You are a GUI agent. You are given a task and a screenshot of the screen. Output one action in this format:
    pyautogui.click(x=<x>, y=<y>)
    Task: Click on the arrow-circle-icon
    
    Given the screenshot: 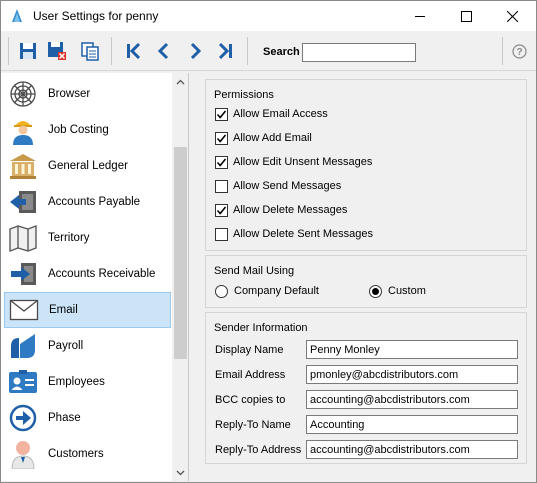 What is the action you would take?
    pyautogui.click(x=23, y=418)
    